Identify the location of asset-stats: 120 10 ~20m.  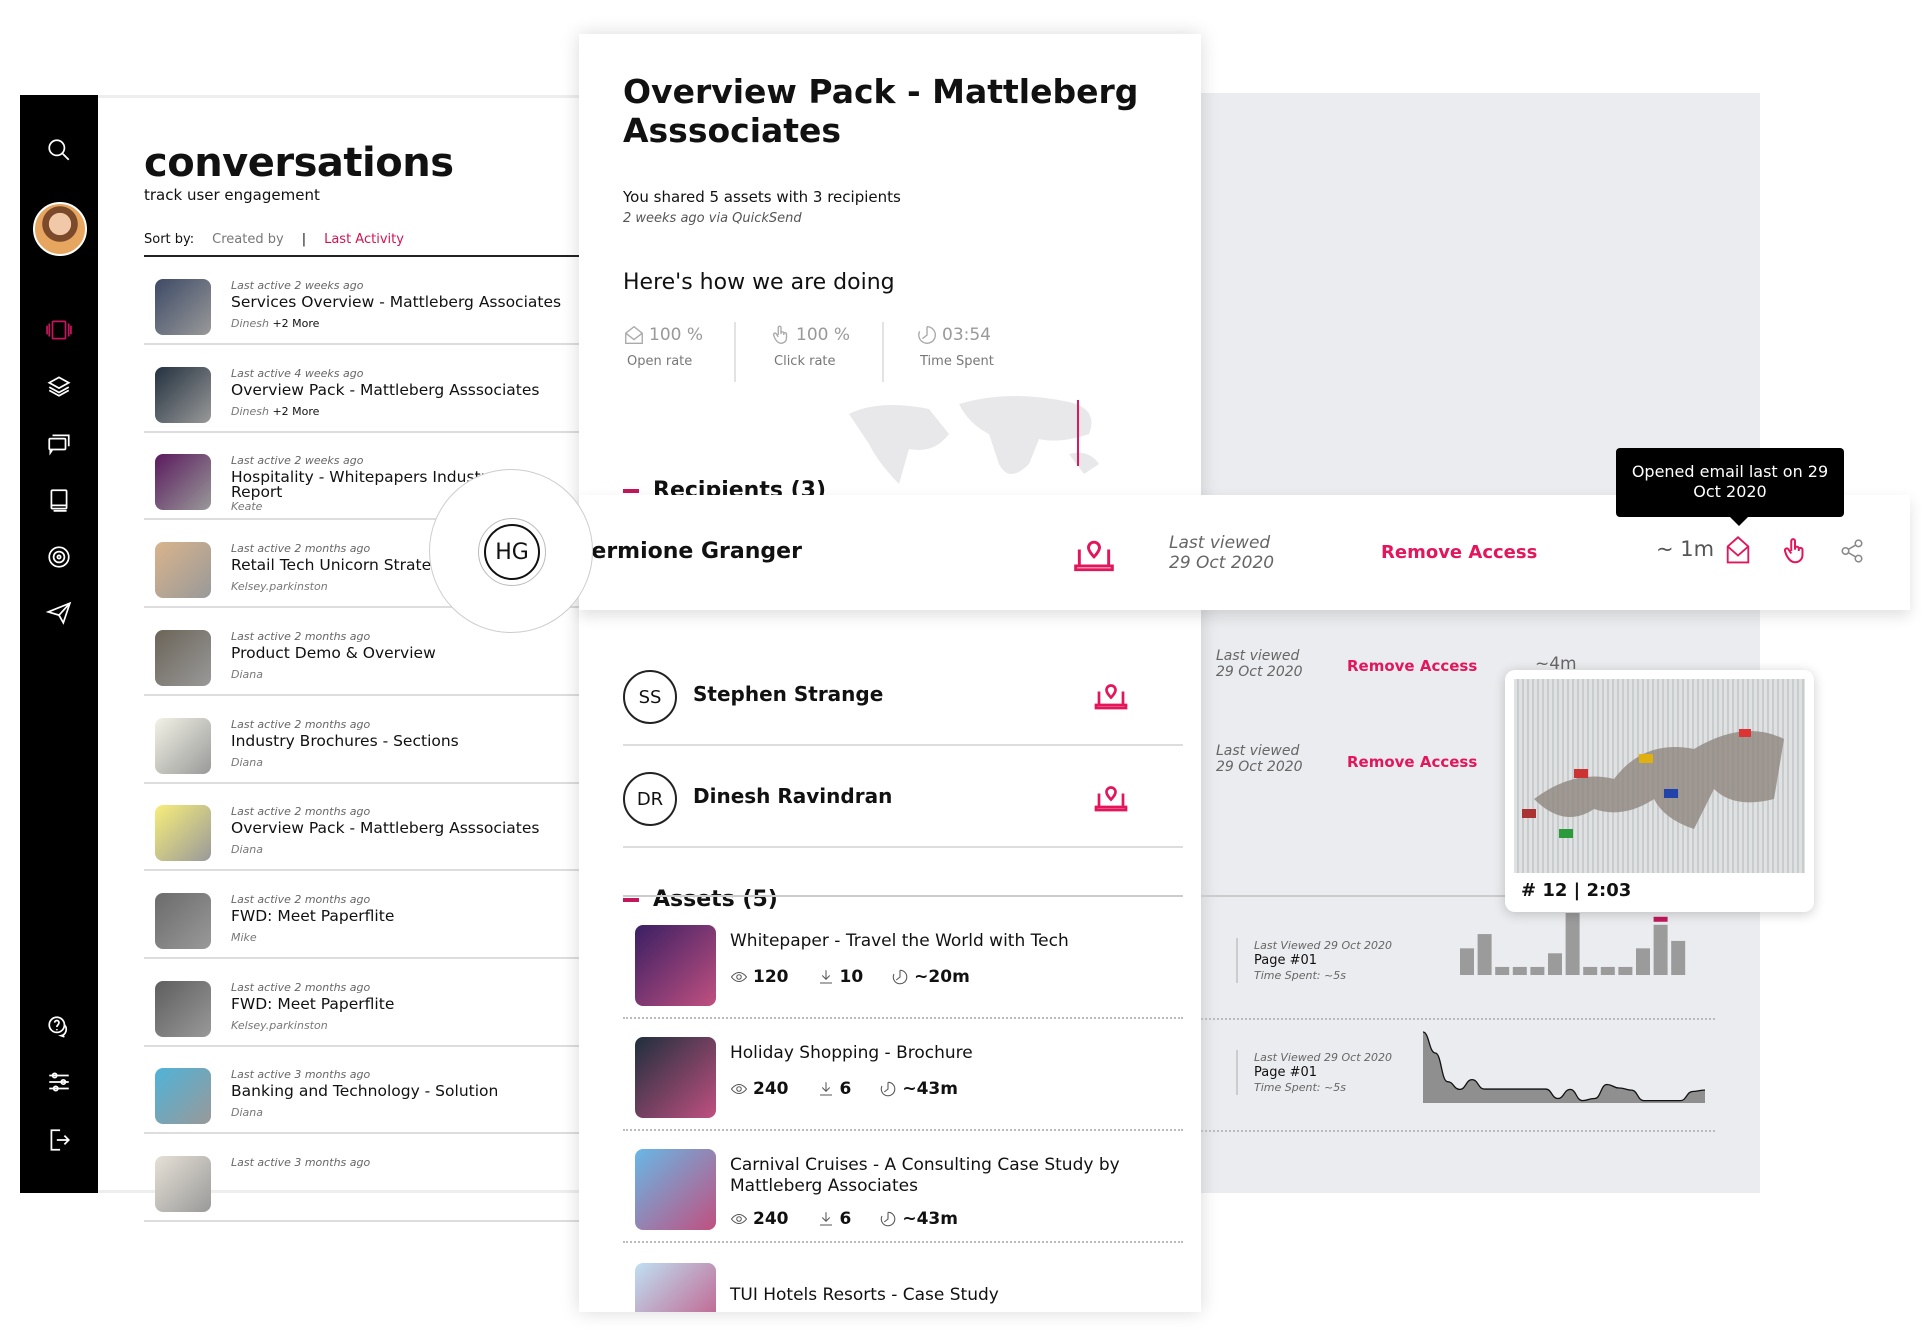
(850, 977).